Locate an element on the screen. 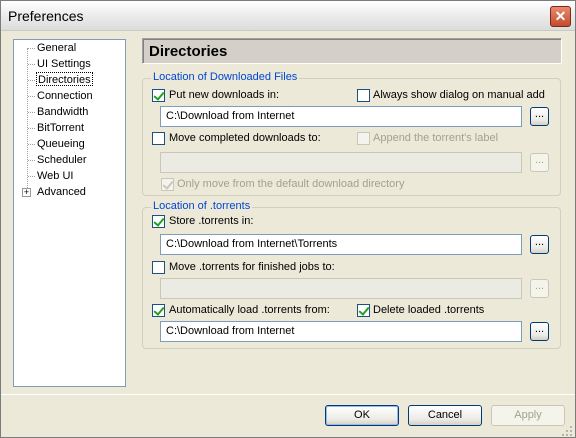  window-title: Preferences is located at coordinates (46, 16).